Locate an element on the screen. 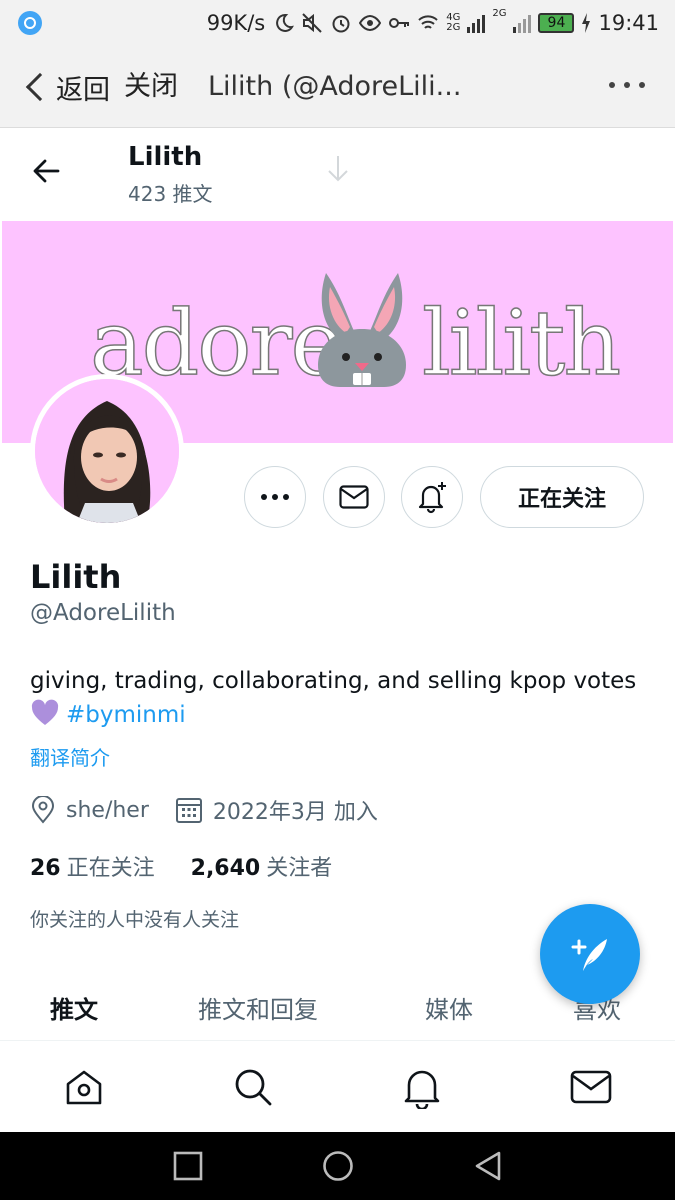 The image size is (675, 1200). tab-media: 媒体 is located at coordinates (449, 1007).